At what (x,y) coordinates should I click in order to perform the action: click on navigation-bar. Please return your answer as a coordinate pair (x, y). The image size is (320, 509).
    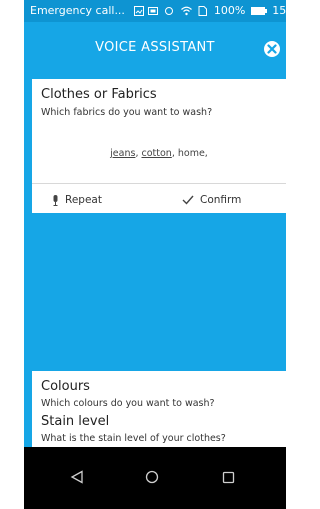
    Looking at the image, I should click on (155, 478).